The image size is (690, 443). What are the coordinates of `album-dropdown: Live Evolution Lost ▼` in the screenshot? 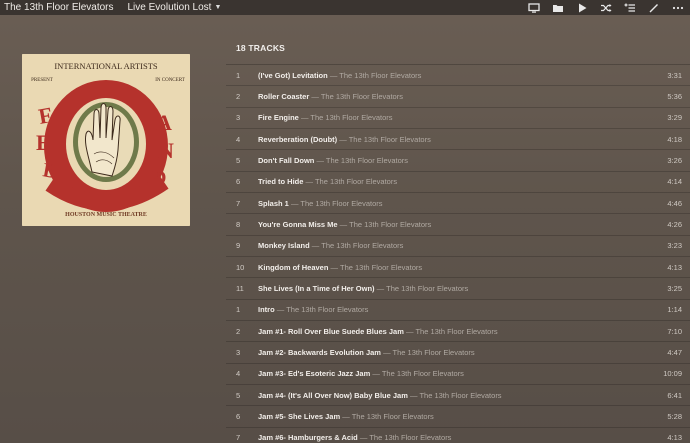 It's located at (175, 7).